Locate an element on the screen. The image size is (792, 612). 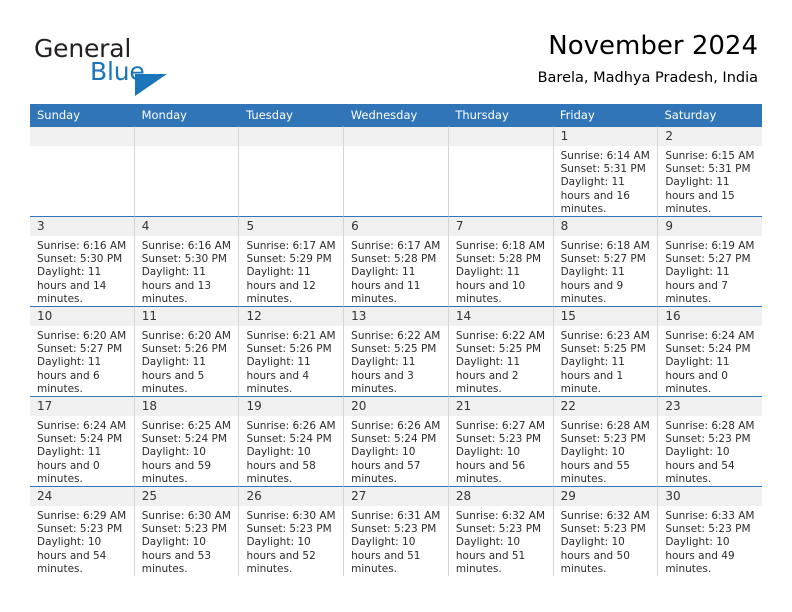
general-blue-logo: General Blue is located at coordinates (134, 65).